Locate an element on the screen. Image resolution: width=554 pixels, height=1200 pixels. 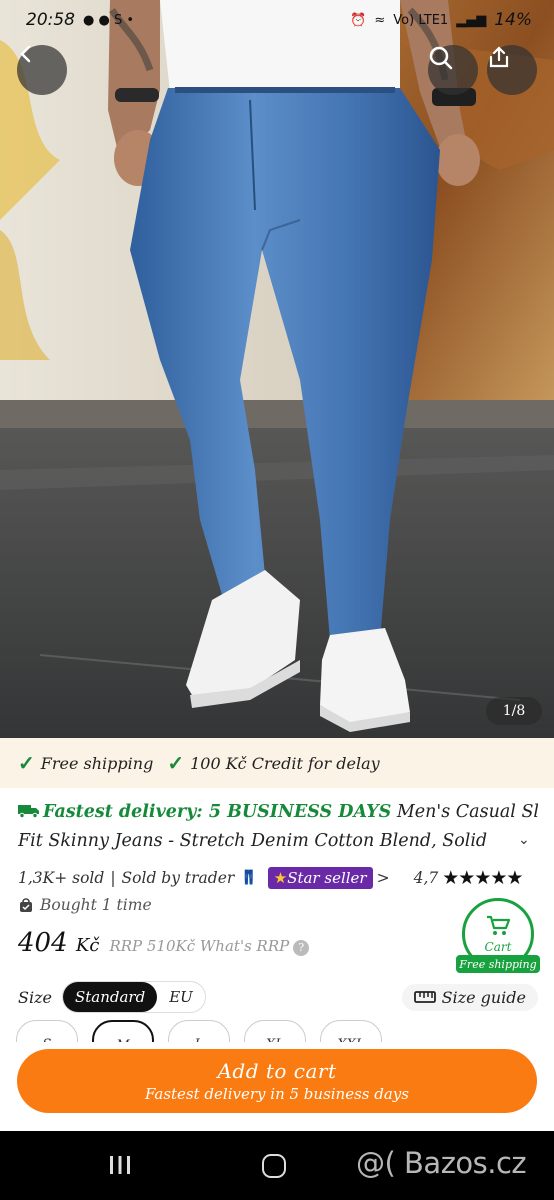
size-option-l: L is located at coordinates (199, 1031).